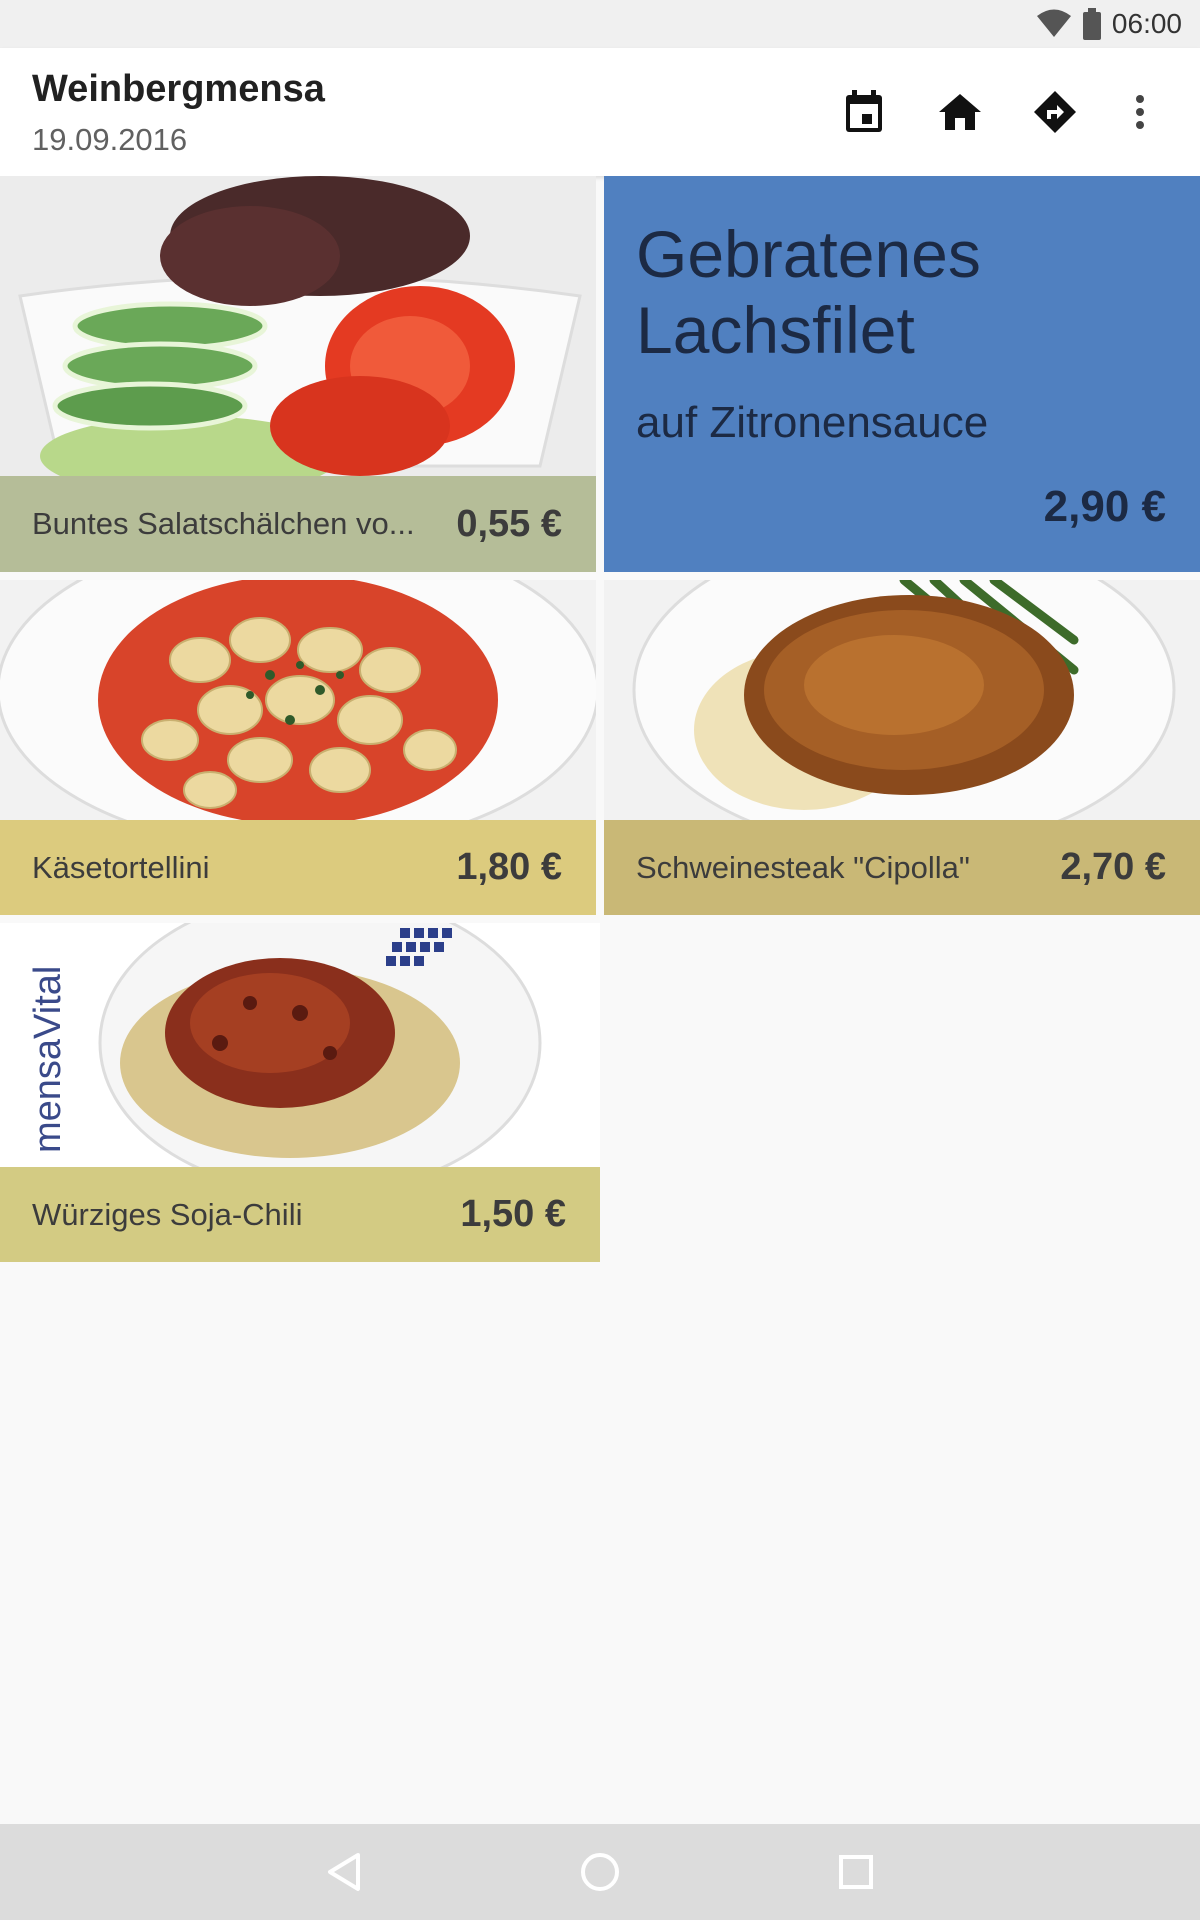 The height and width of the screenshot is (1920, 1200). I want to click on menu-item-footer: Buntes Salatschälchen vo... 0,55 €, so click(298, 524).